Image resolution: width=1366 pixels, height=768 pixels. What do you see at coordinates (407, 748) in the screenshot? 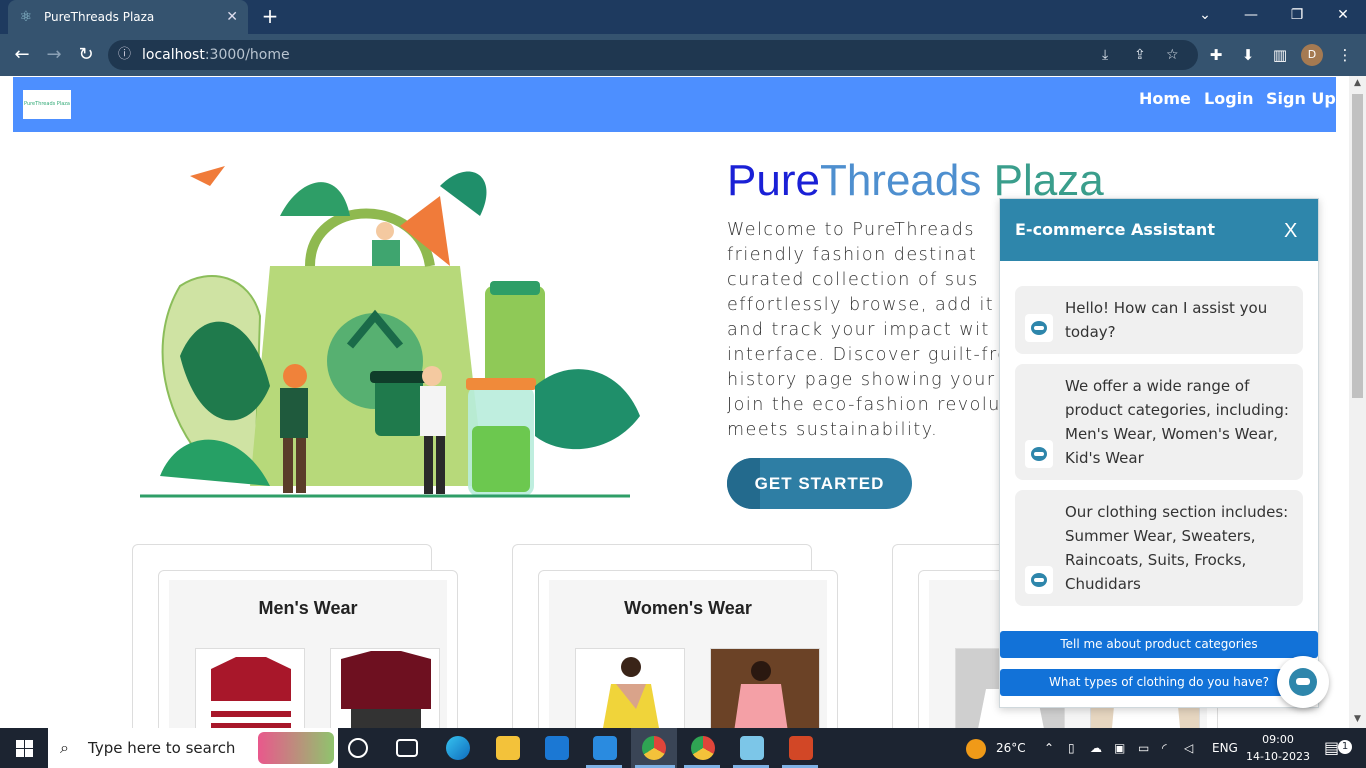
I see `task-view-icon` at bounding box center [407, 748].